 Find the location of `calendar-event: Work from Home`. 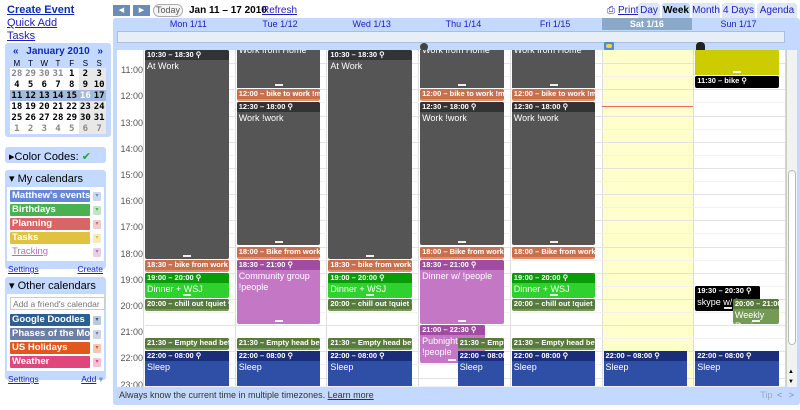

calendar-event: Work from Home is located at coordinates (278, 69).